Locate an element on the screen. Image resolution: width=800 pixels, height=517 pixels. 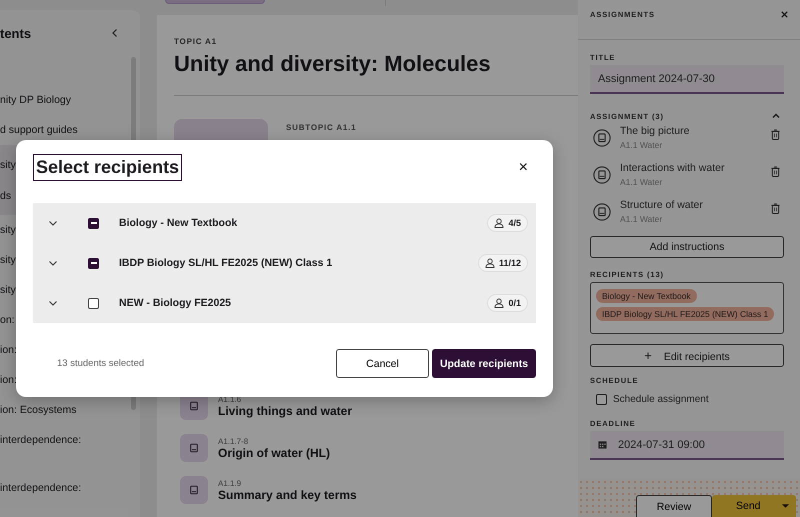
sidebar-item: ion: Ecosystems is located at coordinates (70, 410).